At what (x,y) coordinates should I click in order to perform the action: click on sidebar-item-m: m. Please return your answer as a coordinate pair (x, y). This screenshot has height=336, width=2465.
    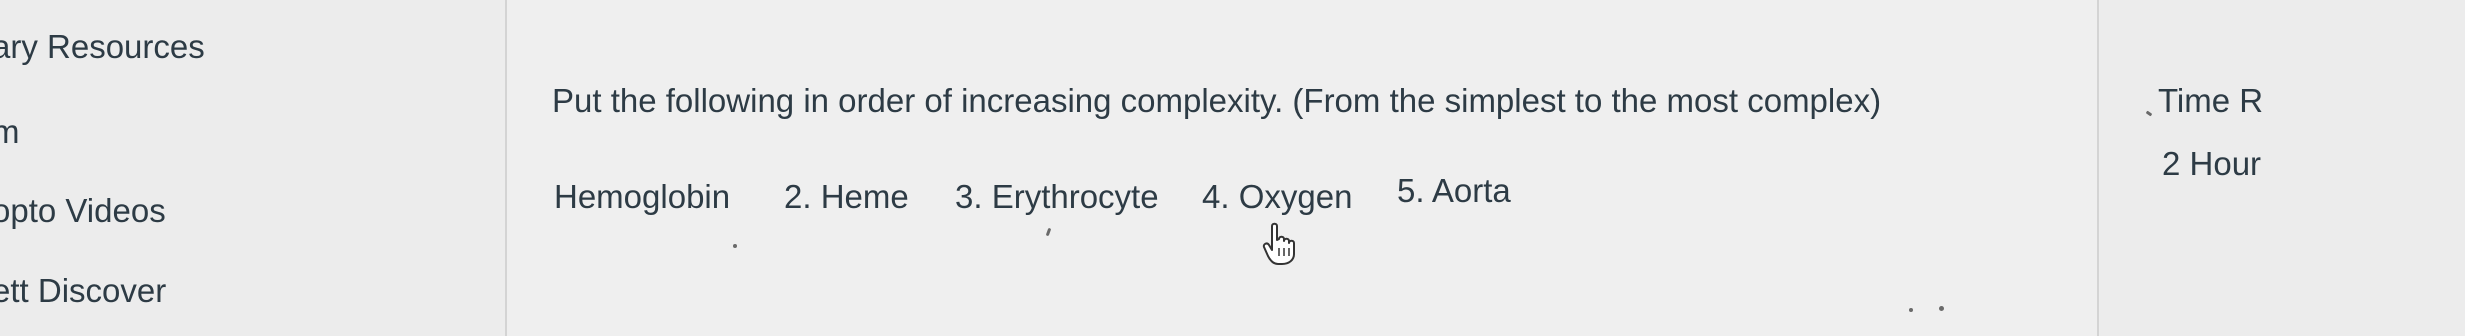
    Looking at the image, I should click on (10, 132).